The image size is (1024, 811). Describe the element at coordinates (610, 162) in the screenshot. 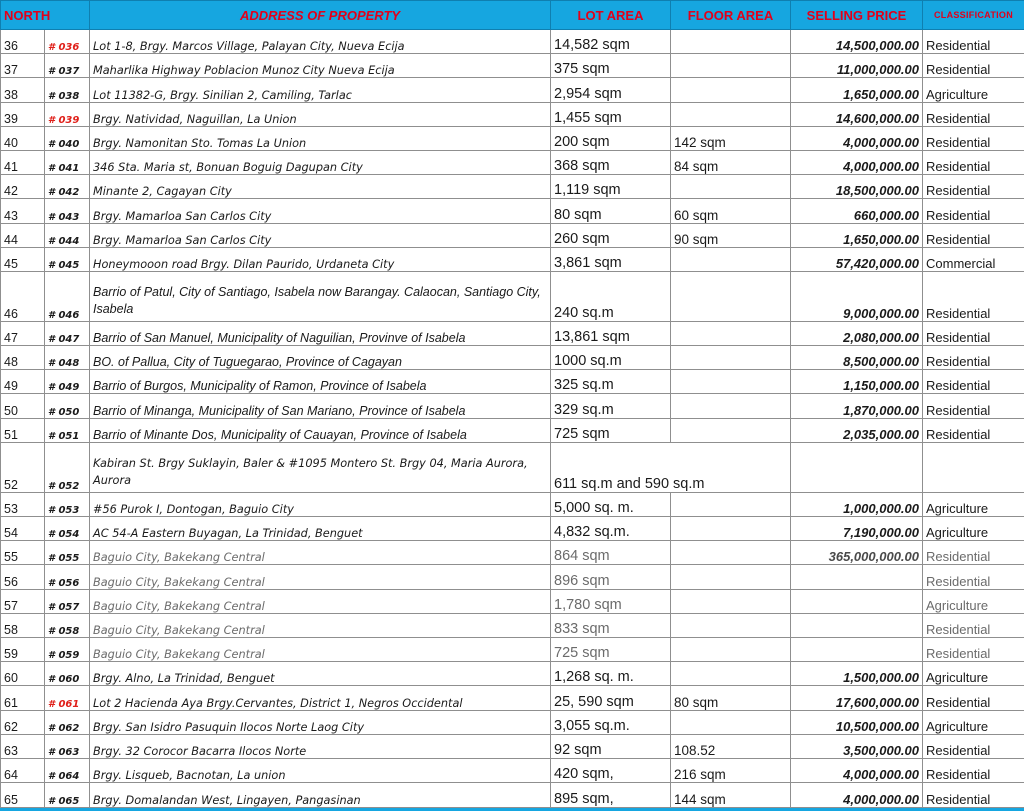

I see `lot-area: 368 sqm` at that location.